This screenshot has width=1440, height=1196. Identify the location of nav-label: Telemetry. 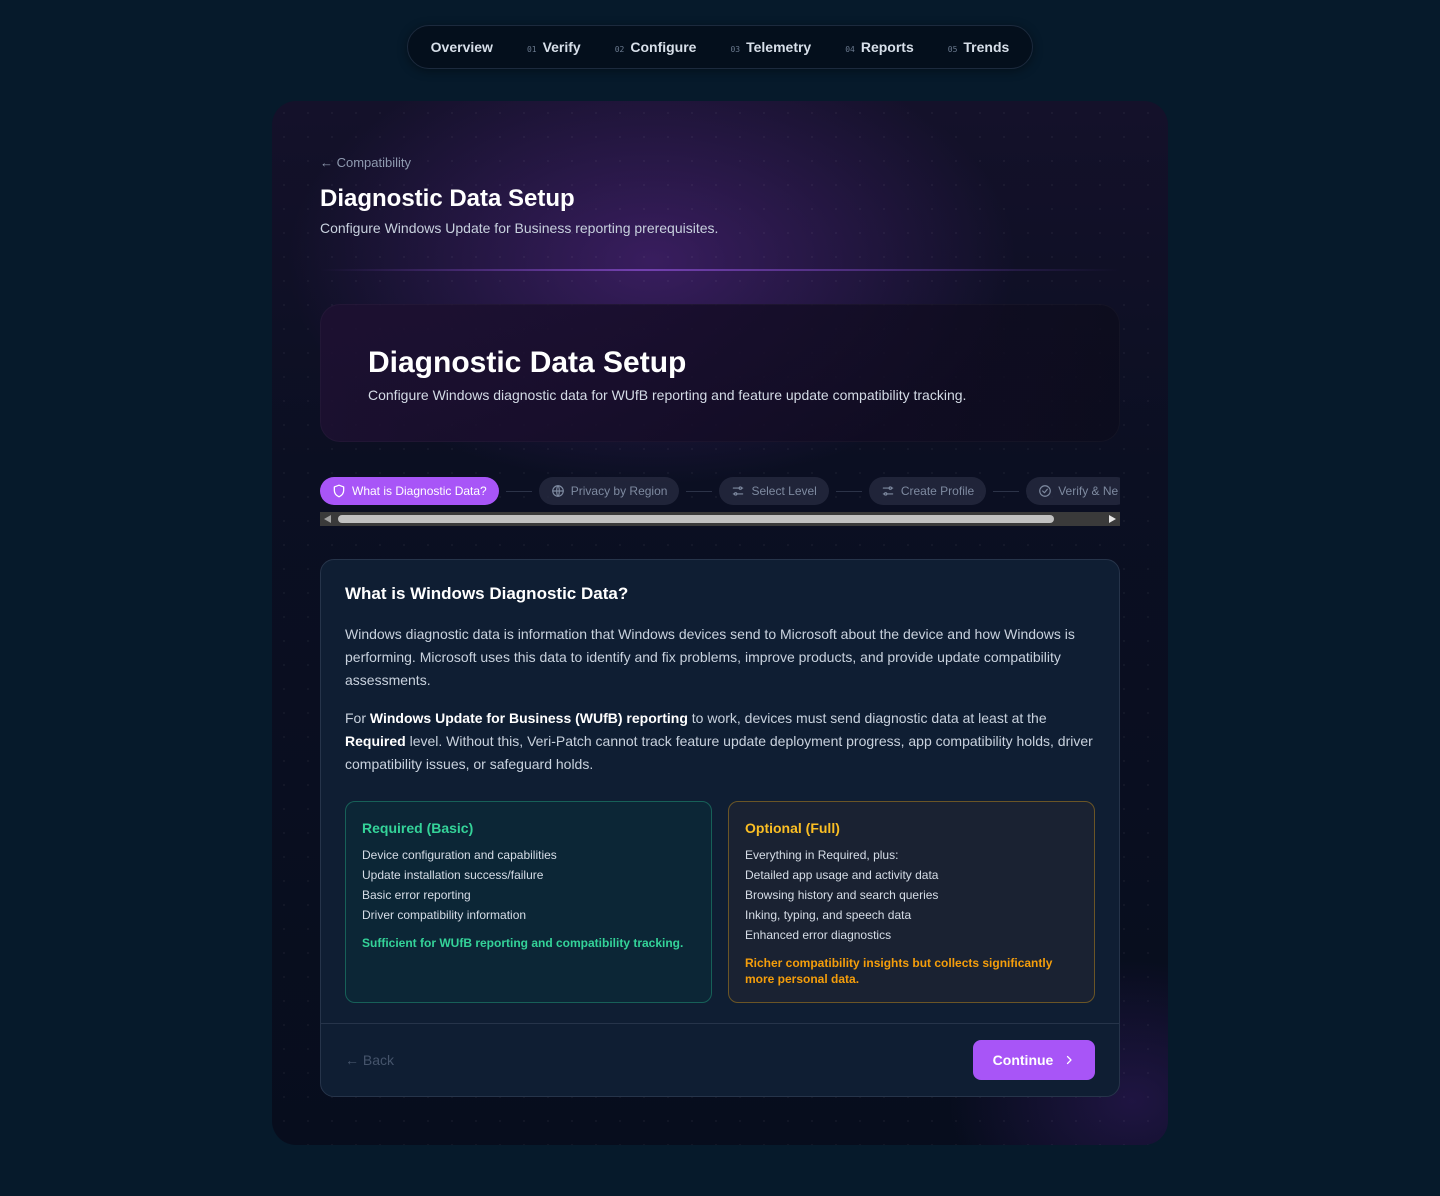
(779, 47).